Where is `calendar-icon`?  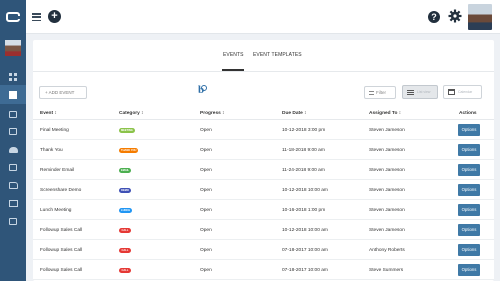 calendar-icon is located at coordinates (13, 94).